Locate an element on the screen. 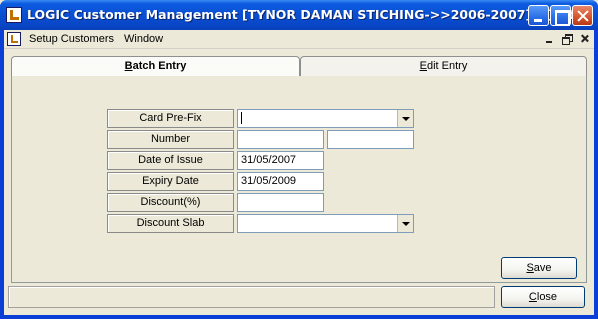 This screenshot has height=319, width=598. menu-setup-customers: Setup Customers is located at coordinates (71, 39).